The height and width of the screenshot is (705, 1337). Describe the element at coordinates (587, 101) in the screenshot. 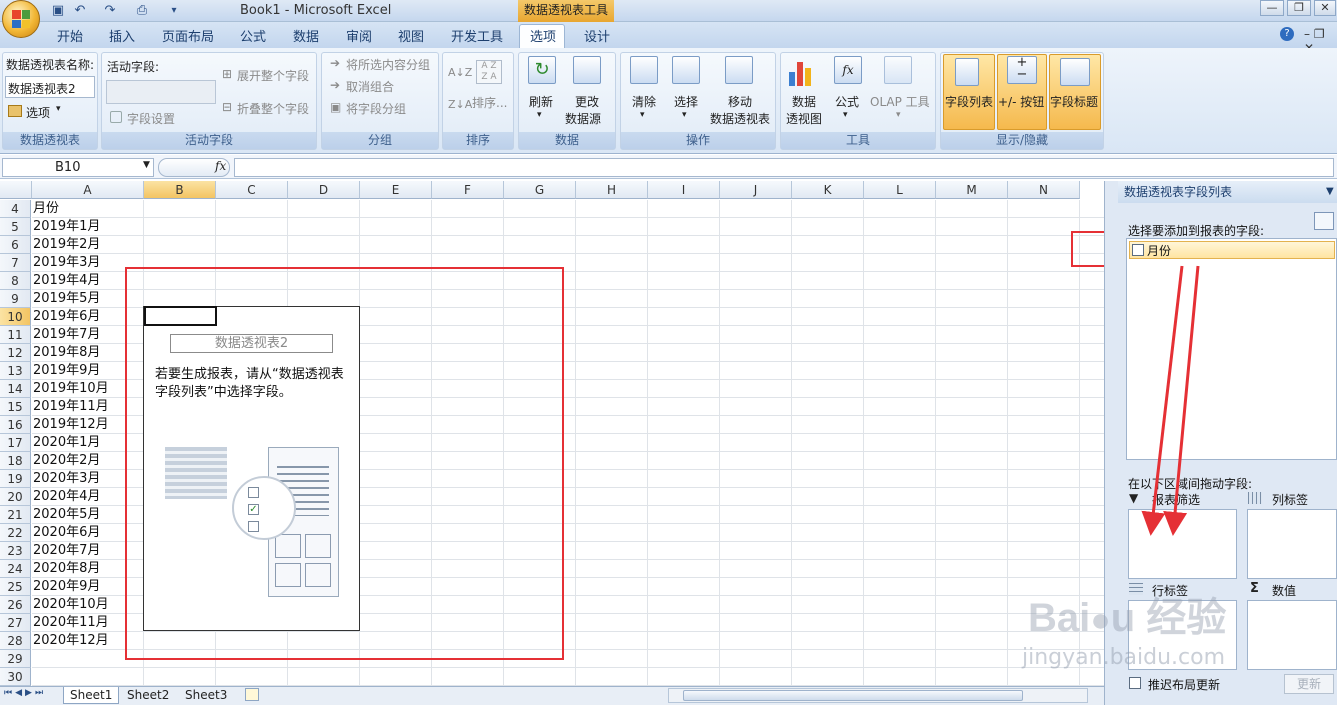

I see `change-source-button-1: 更改` at that location.